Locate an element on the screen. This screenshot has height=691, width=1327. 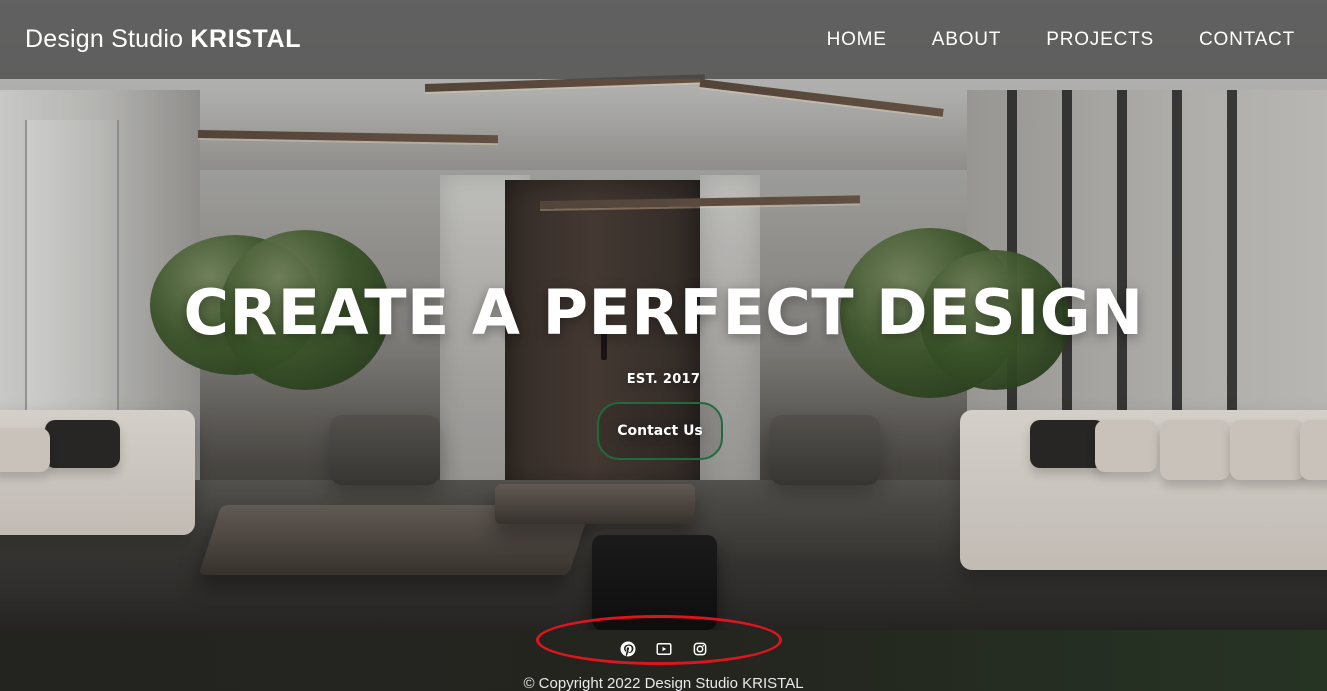
site-footer: © Copyright 2022 Design Studio KRISTAL is located at coordinates (663, 660).